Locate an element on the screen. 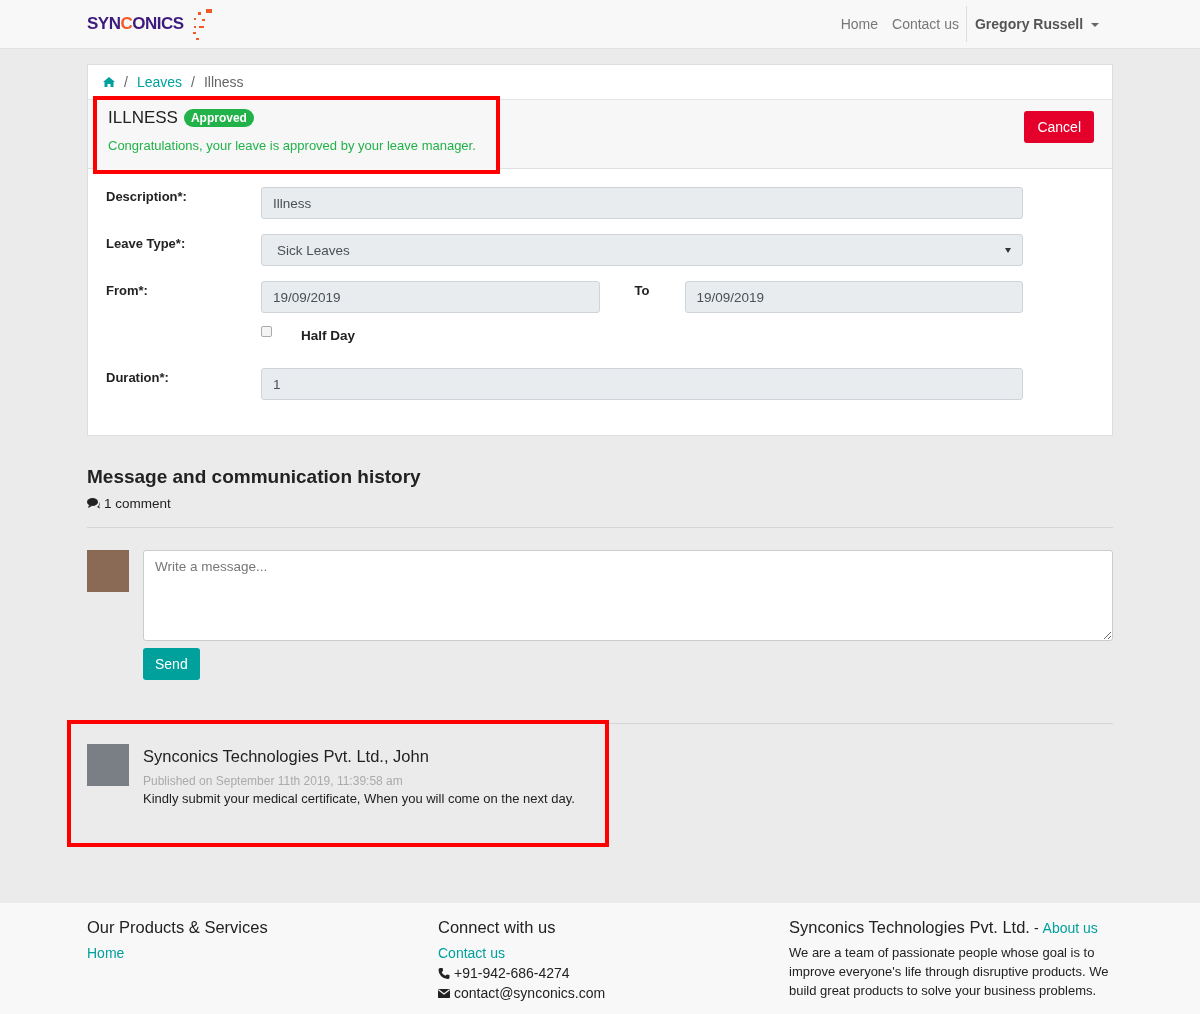 This screenshot has width=1200, height=1014. email-address: contact@synconics.com is located at coordinates (530, 993).